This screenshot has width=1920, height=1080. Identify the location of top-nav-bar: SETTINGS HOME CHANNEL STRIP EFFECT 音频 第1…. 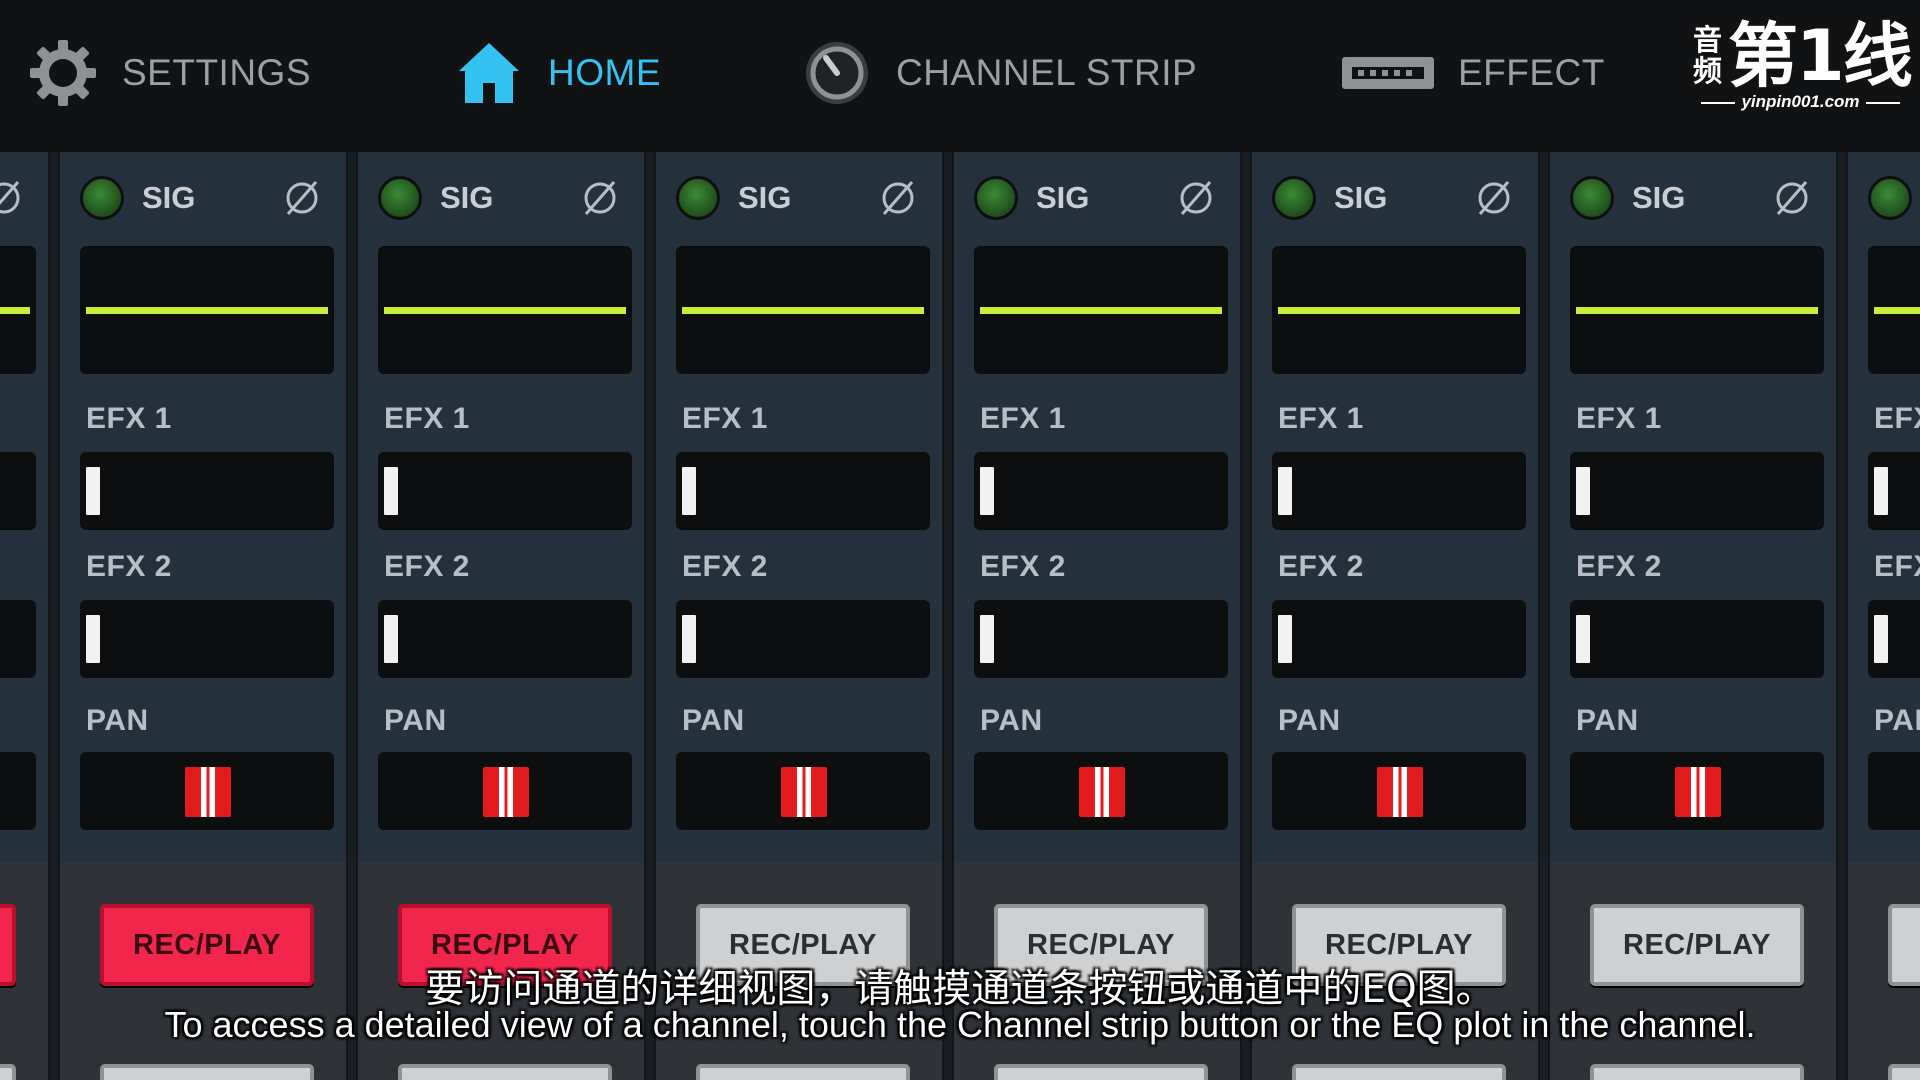
(960, 76).